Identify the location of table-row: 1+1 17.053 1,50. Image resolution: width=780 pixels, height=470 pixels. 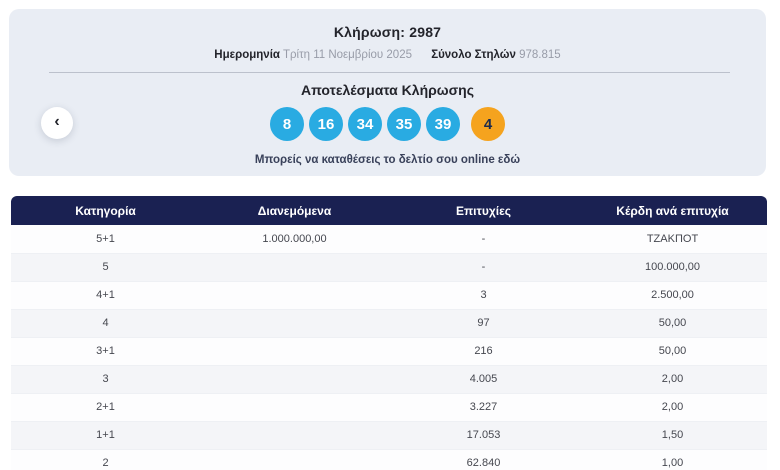
(389, 435).